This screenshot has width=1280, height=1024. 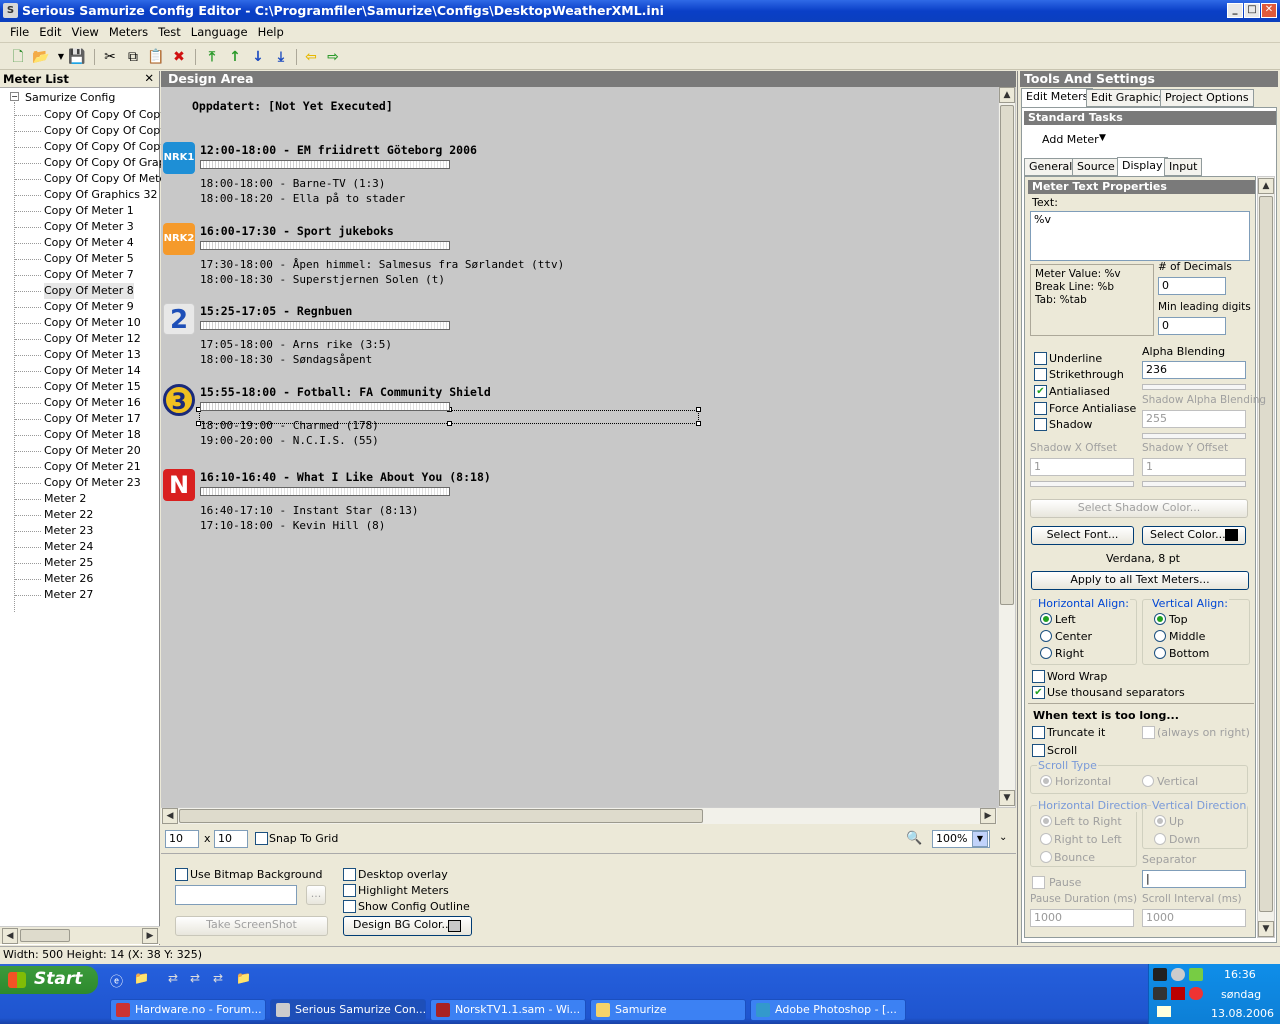 I want to click on meter-list-item: Meter 27, so click(x=68, y=595).